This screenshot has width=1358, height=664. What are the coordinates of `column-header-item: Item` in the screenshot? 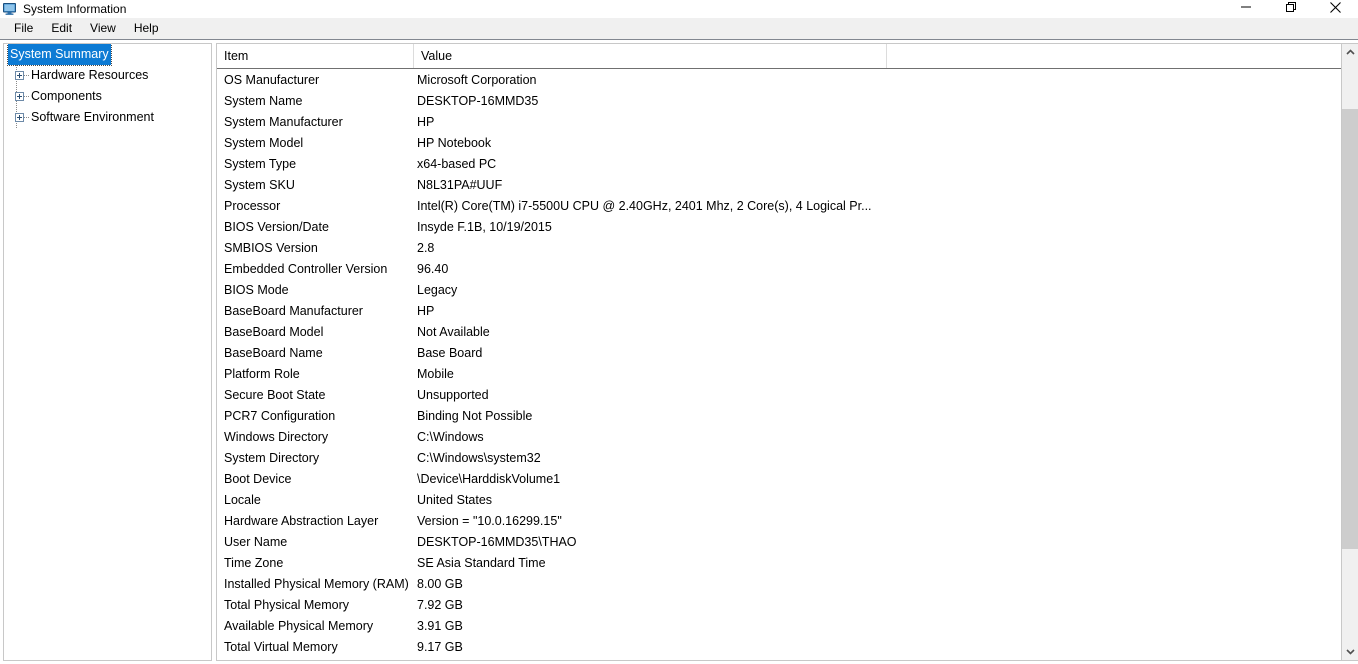 It's located at (315, 56).